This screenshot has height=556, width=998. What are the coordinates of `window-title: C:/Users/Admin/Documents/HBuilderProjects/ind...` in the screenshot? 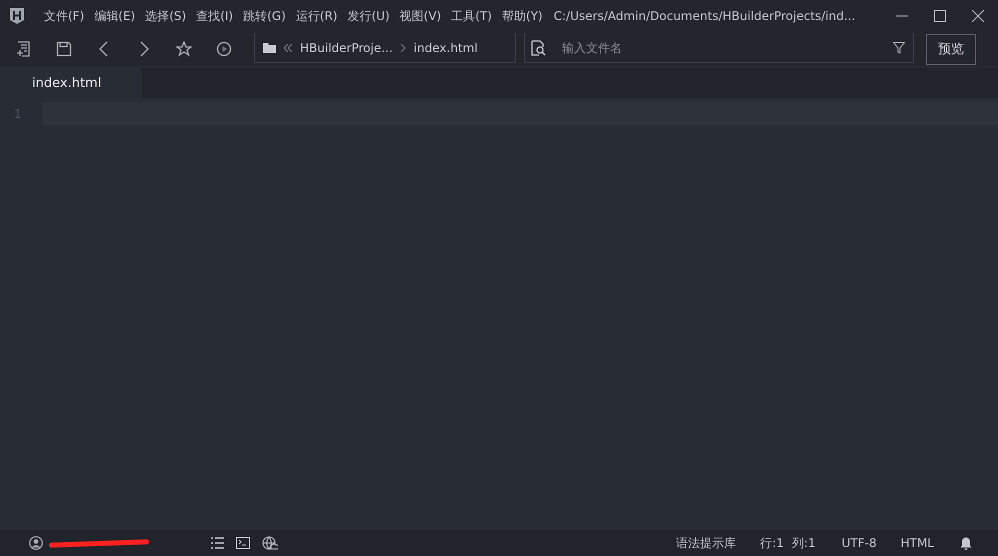 It's located at (705, 16).